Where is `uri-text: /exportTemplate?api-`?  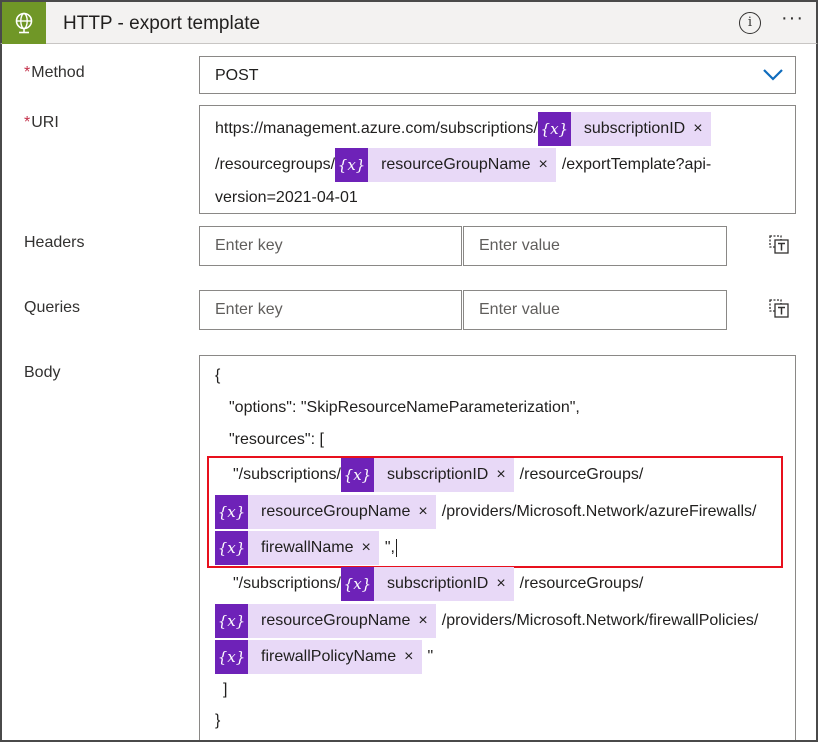
uri-text: /exportTemplate?api- is located at coordinates (636, 164).